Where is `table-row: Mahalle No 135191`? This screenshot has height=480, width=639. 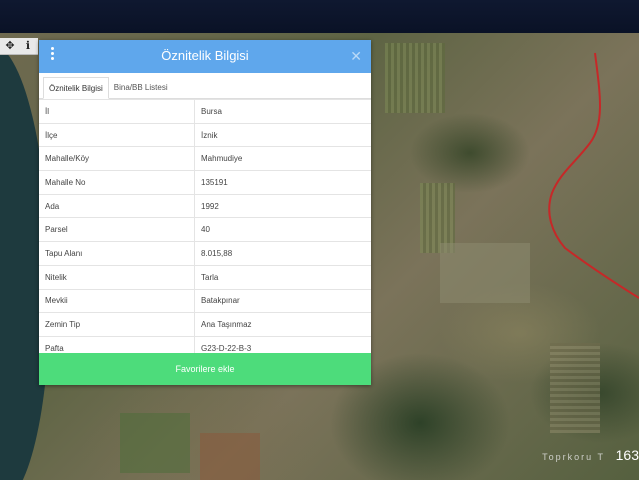
table-row: Mahalle No 135191 is located at coordinates (205, 182).